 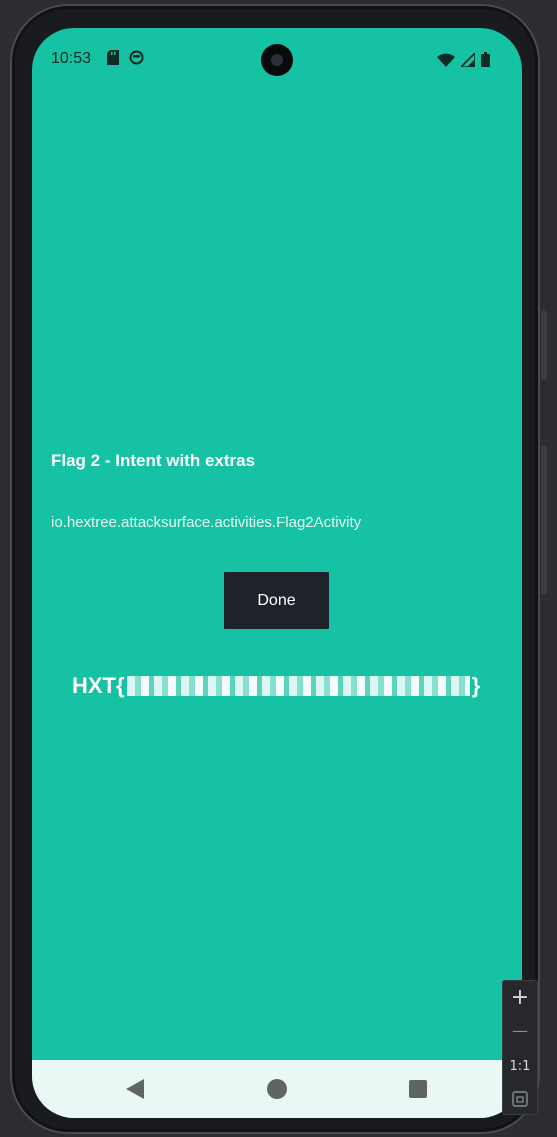 I want to click on actual-size-button: 1:1, so click(x=520, y=1066).